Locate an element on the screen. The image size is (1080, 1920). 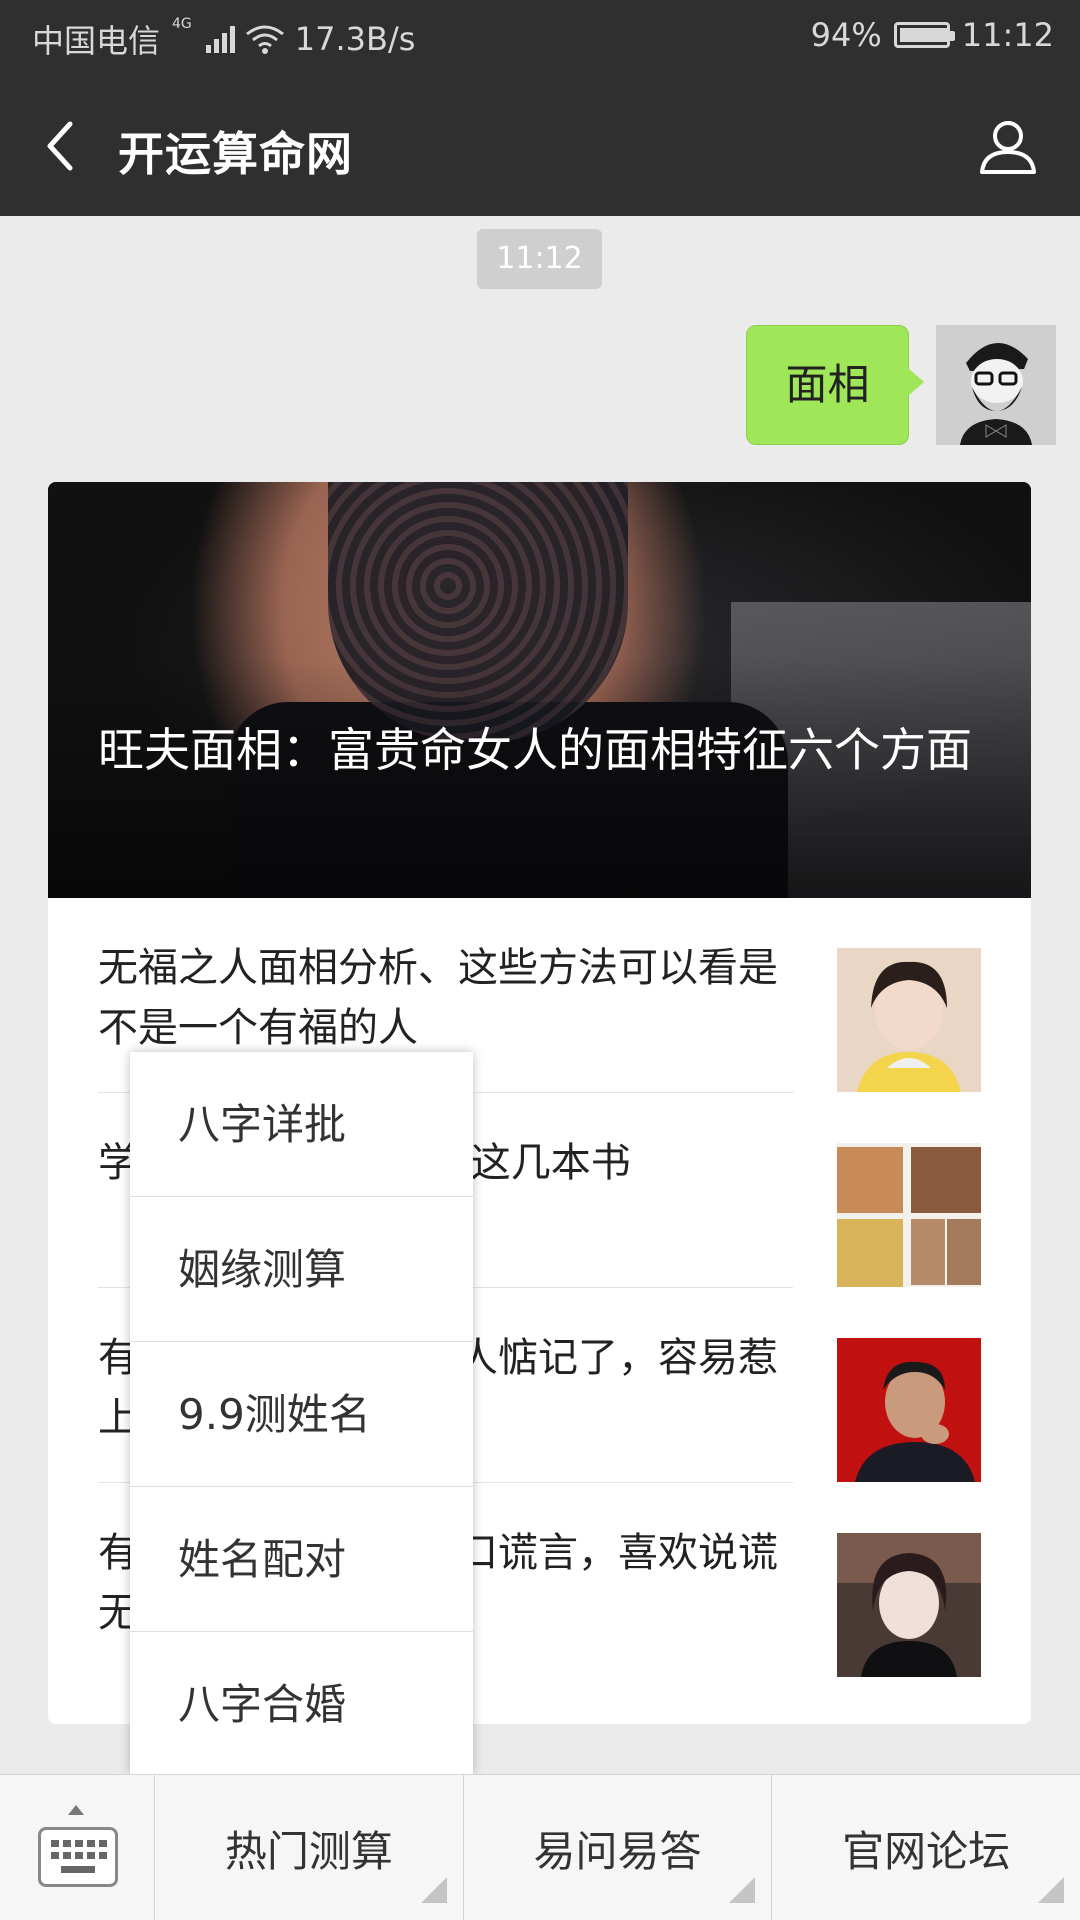
popup-menu-item: 八字详批 is located at coordinates (301, 1124).